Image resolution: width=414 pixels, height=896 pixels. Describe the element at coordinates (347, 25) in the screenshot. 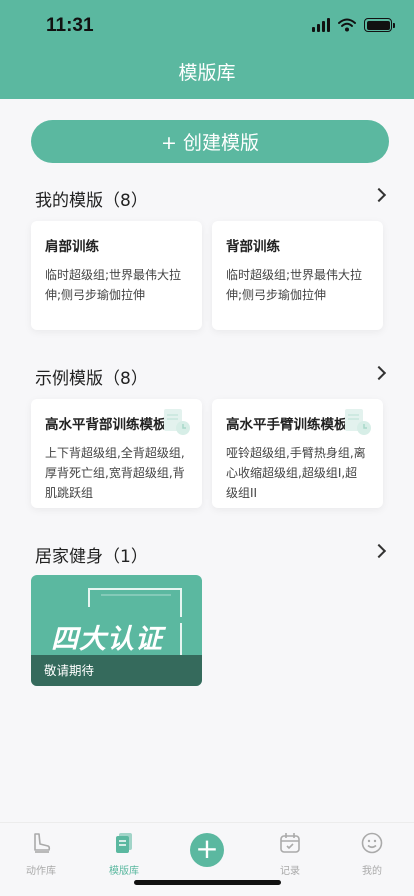

I see `wifi-icon` at that location.